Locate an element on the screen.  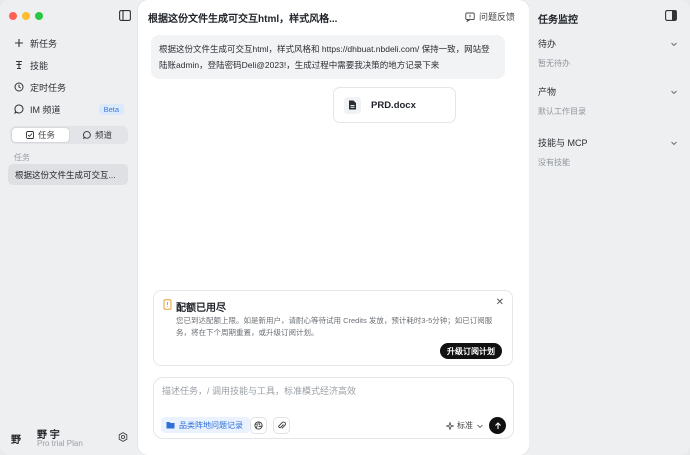
user-profile: 野 野 宇 Pro trial Plan is located at coordinates (70, 438).